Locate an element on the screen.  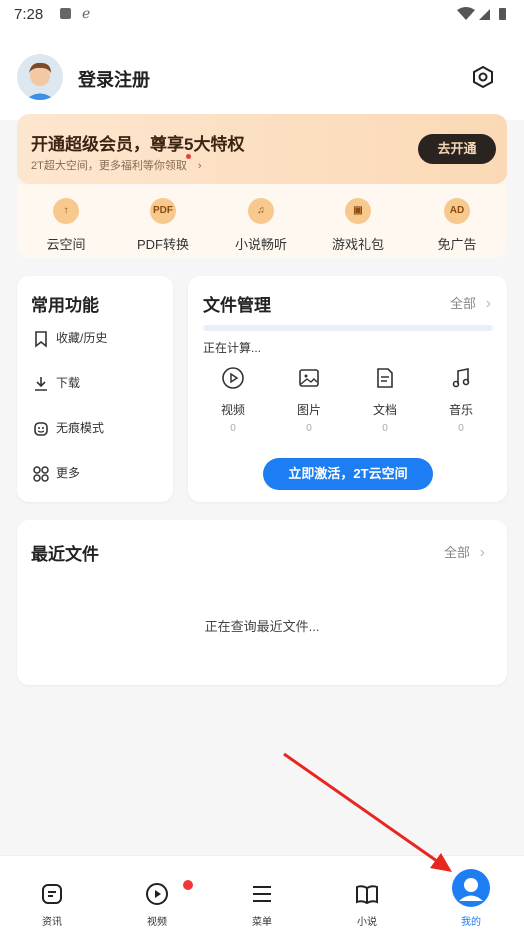
files-all-link: 全部 › is located at coordinates (470, 303).